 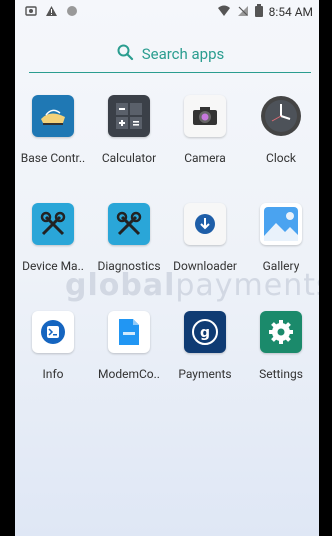 I want to click on app-camera: Camera, so click(x=205, y=149).